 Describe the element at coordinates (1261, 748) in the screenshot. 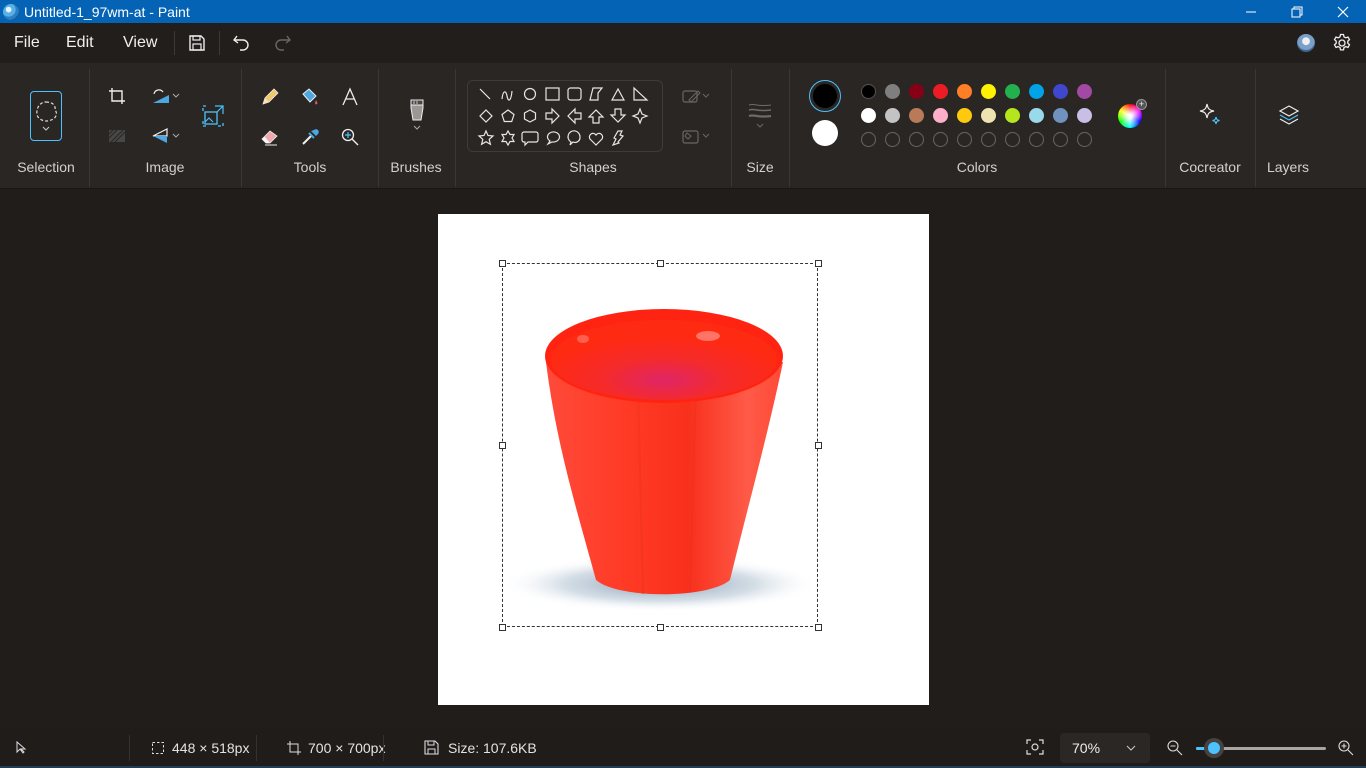

I see `zoom-slider` at that location.